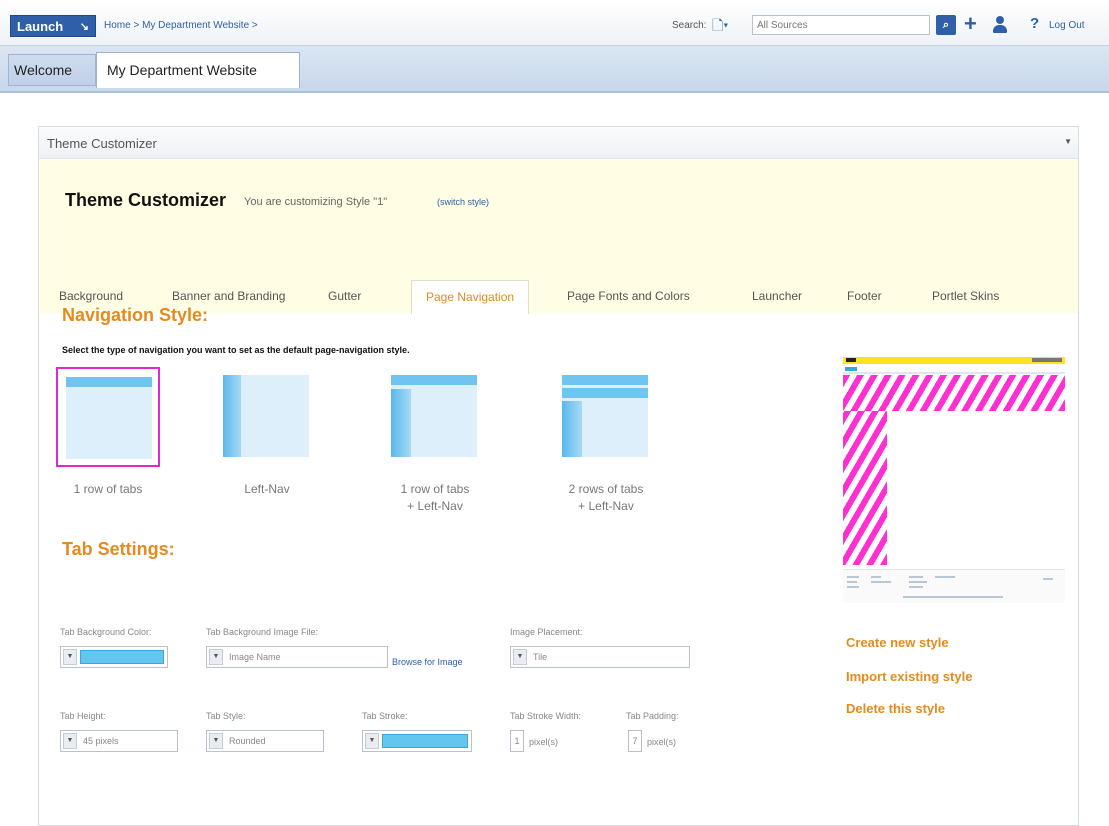 Image resolution: width=1109 pixels, height=826 pixels. What do you see at coordinates (540, 657) in the screenshot?
I see `image-placement-value: Tile` at bounding box center [540, 657].